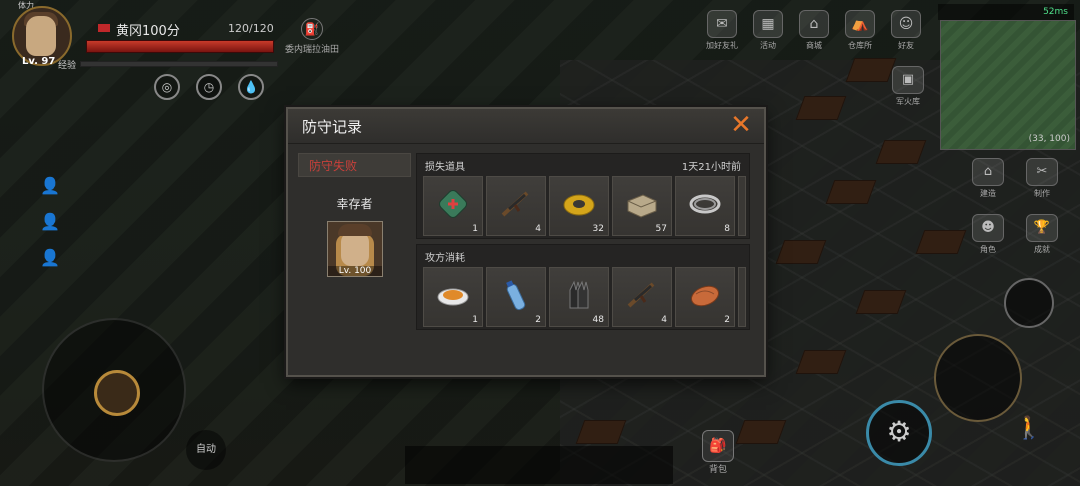 The width and height of the screenshot is (1080, 486). What do you see at coordinates (906, 45) in the screenshot?
I see `friends-label: 好友` at bounding box center [906, 45].